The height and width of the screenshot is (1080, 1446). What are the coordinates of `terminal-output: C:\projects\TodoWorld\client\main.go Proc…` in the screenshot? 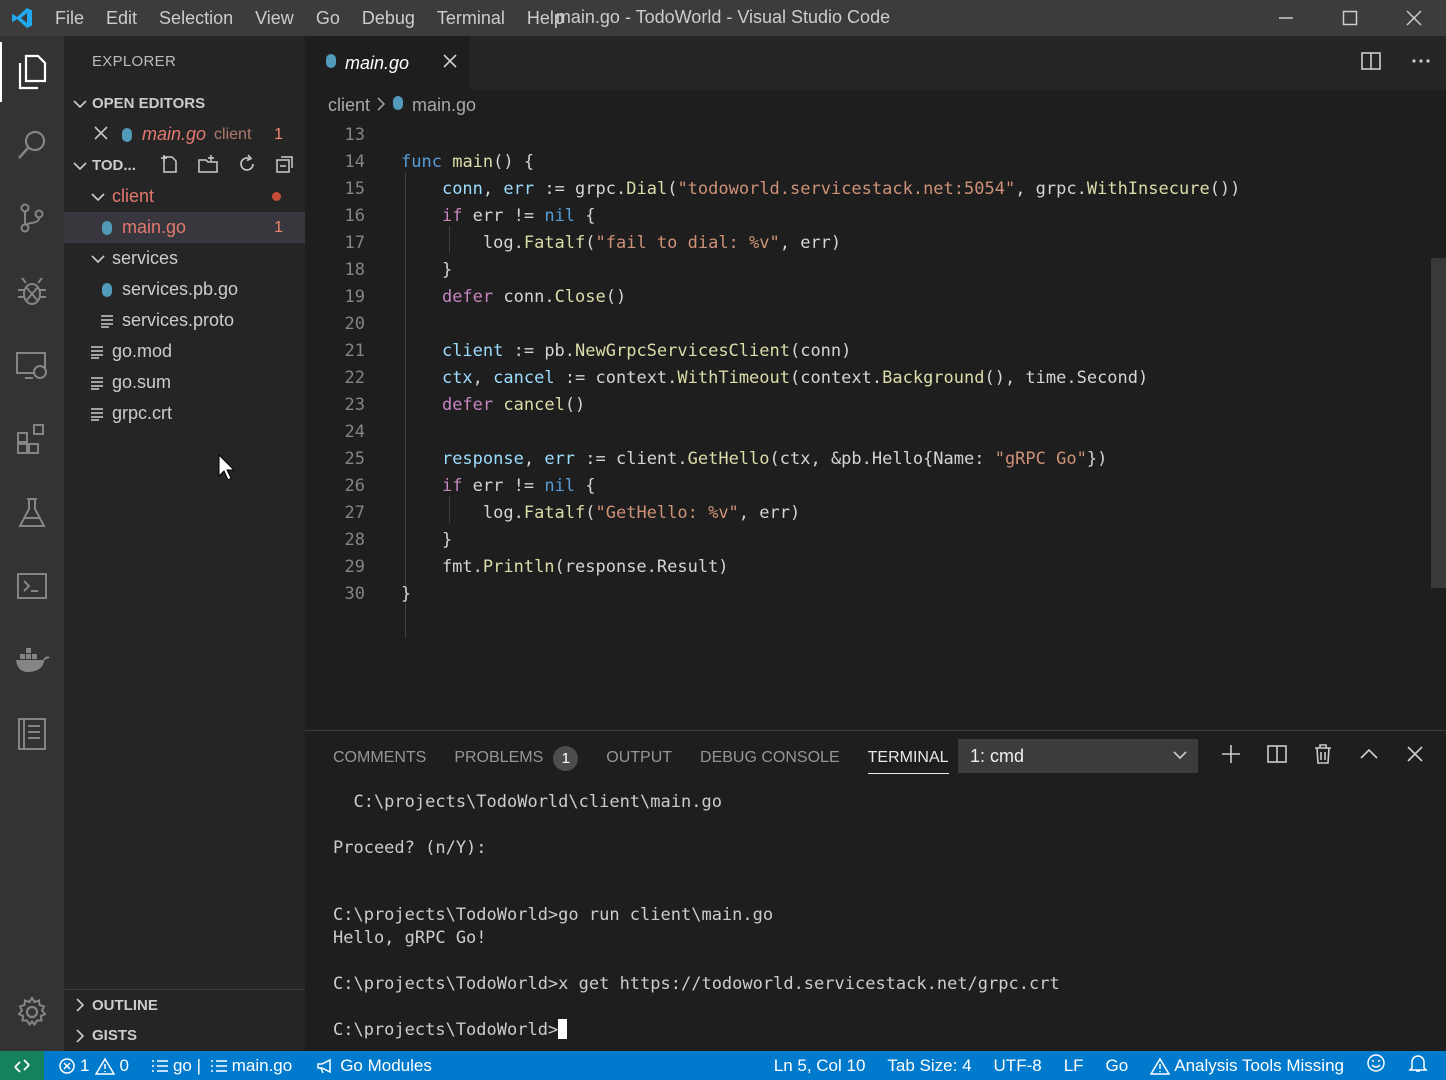 It's located at (696, 916).